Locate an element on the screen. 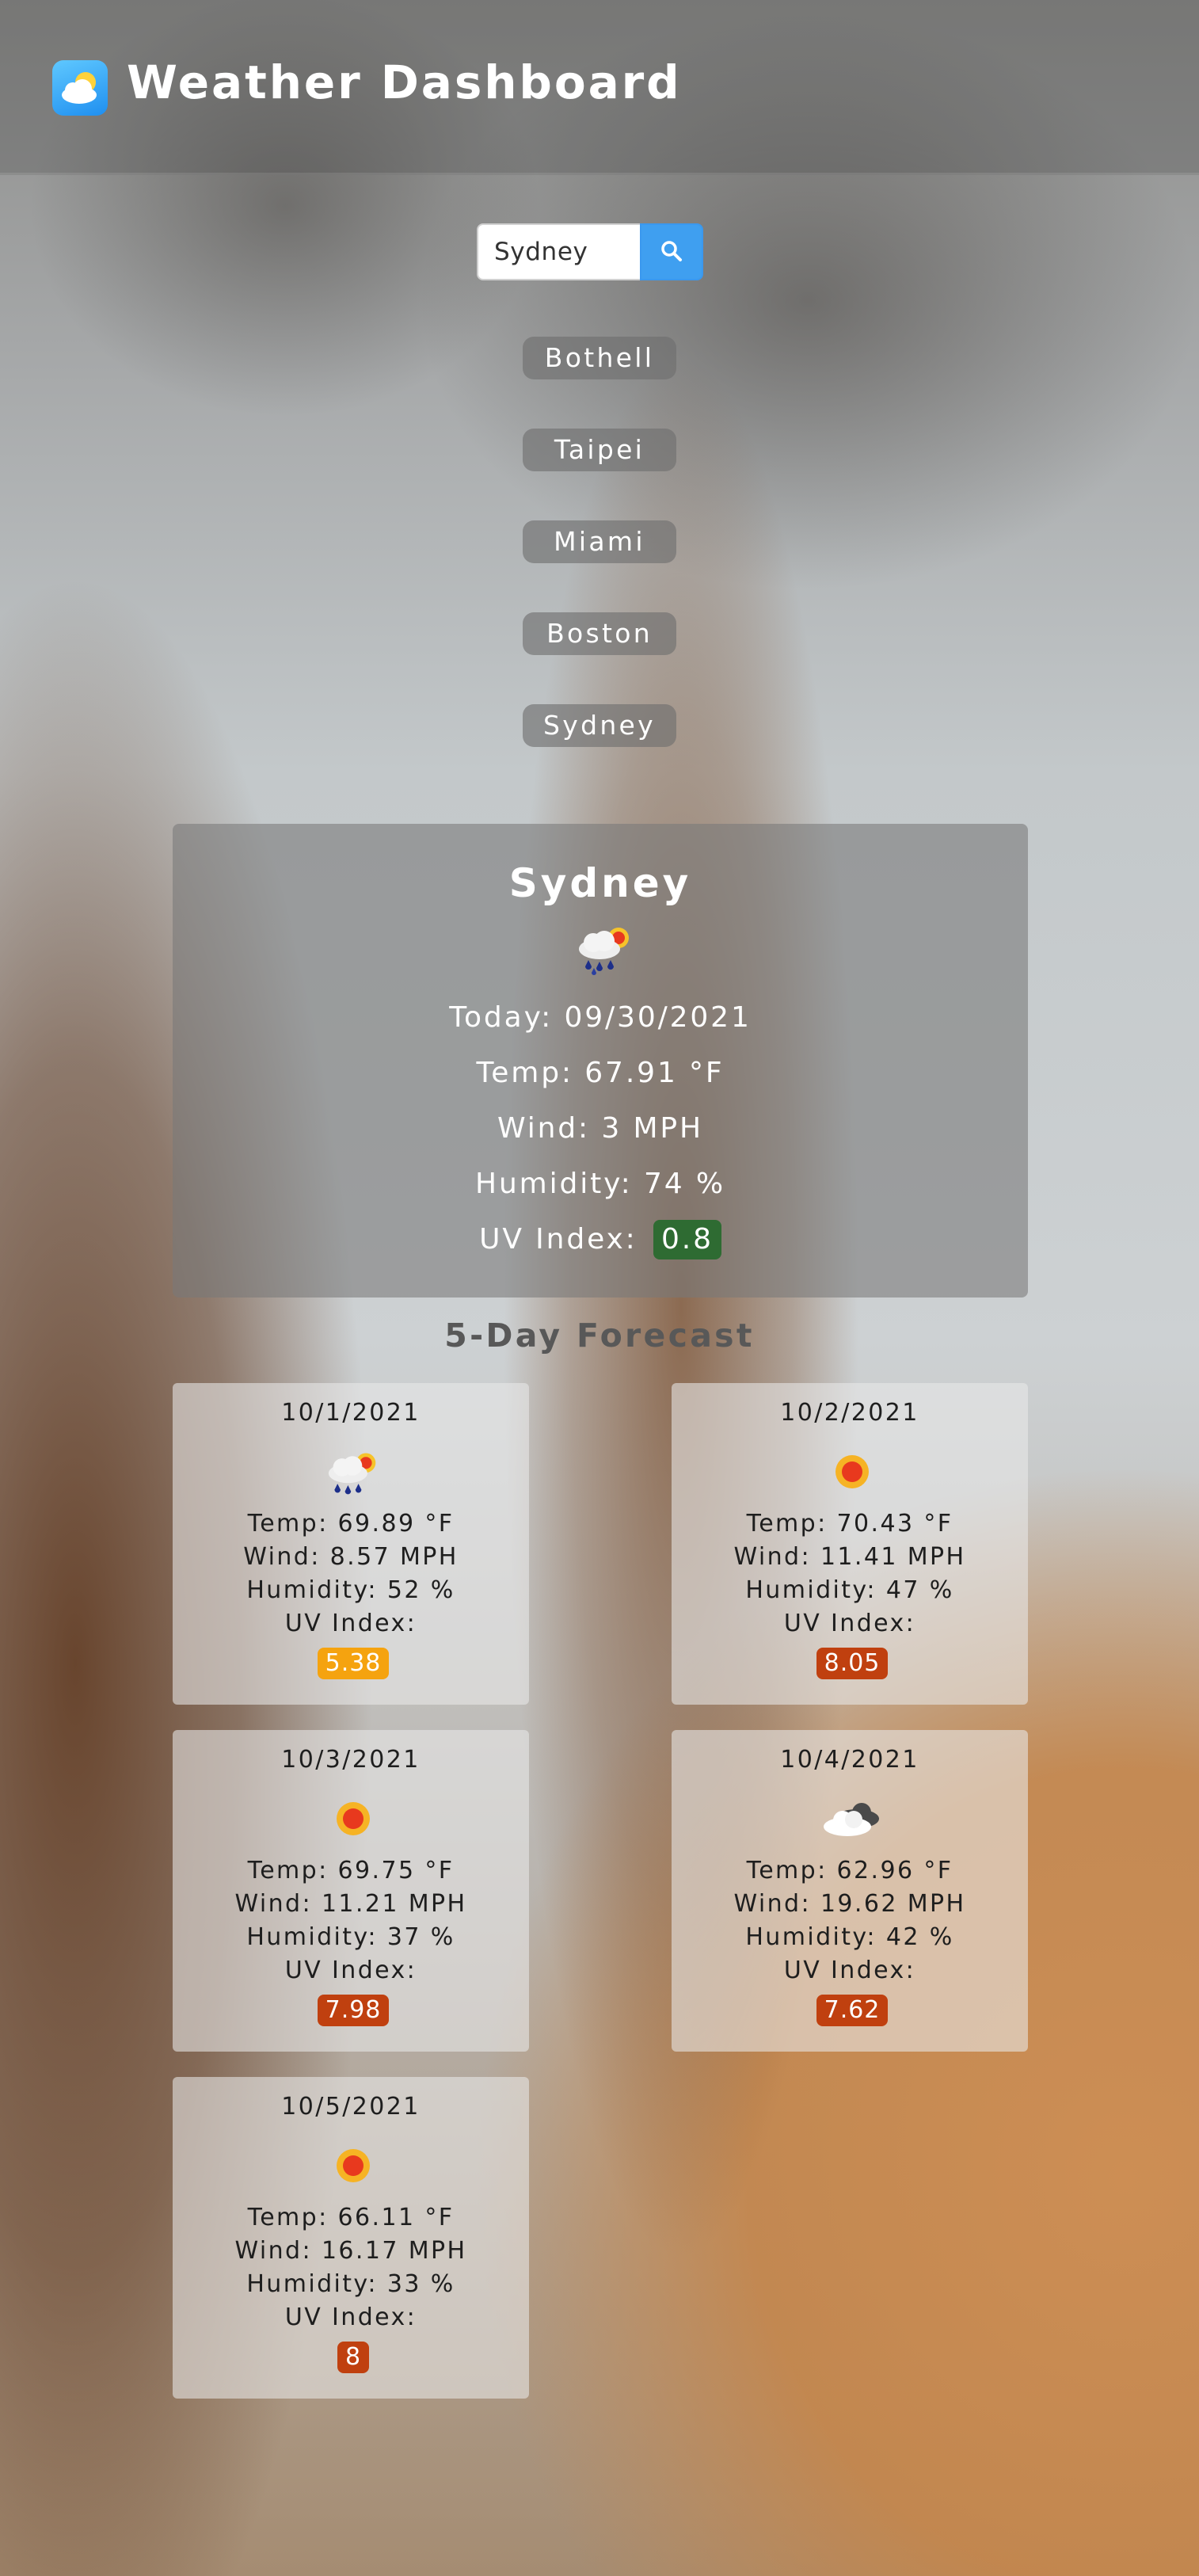 The width and height of the screenshot is (1199, 2576). history-button-miami: Miami is located at coordinates (599, 541).